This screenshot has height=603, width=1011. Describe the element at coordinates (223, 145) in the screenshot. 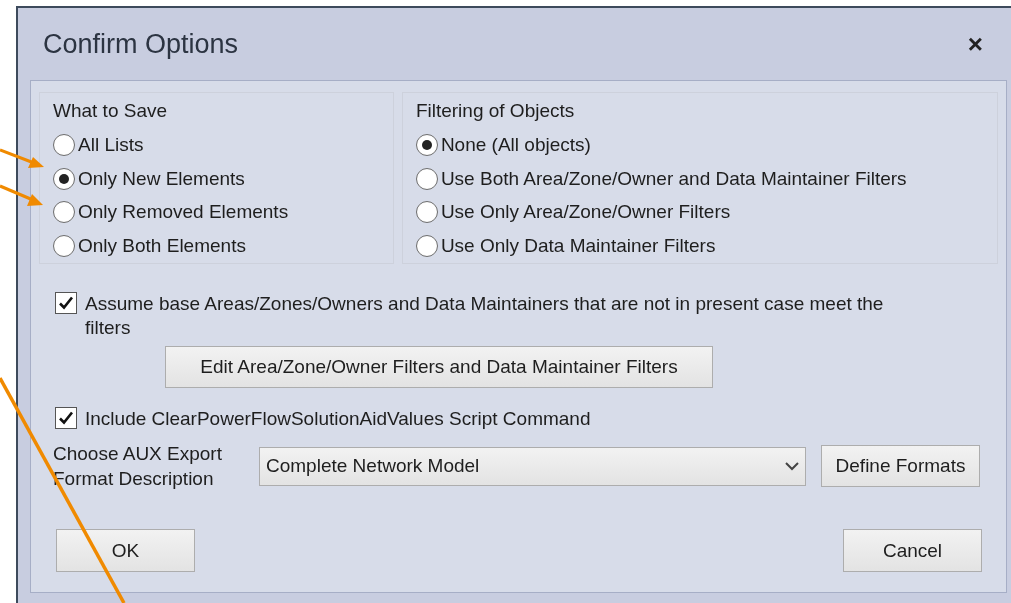

I see `radio-option: All Lists` at that location.